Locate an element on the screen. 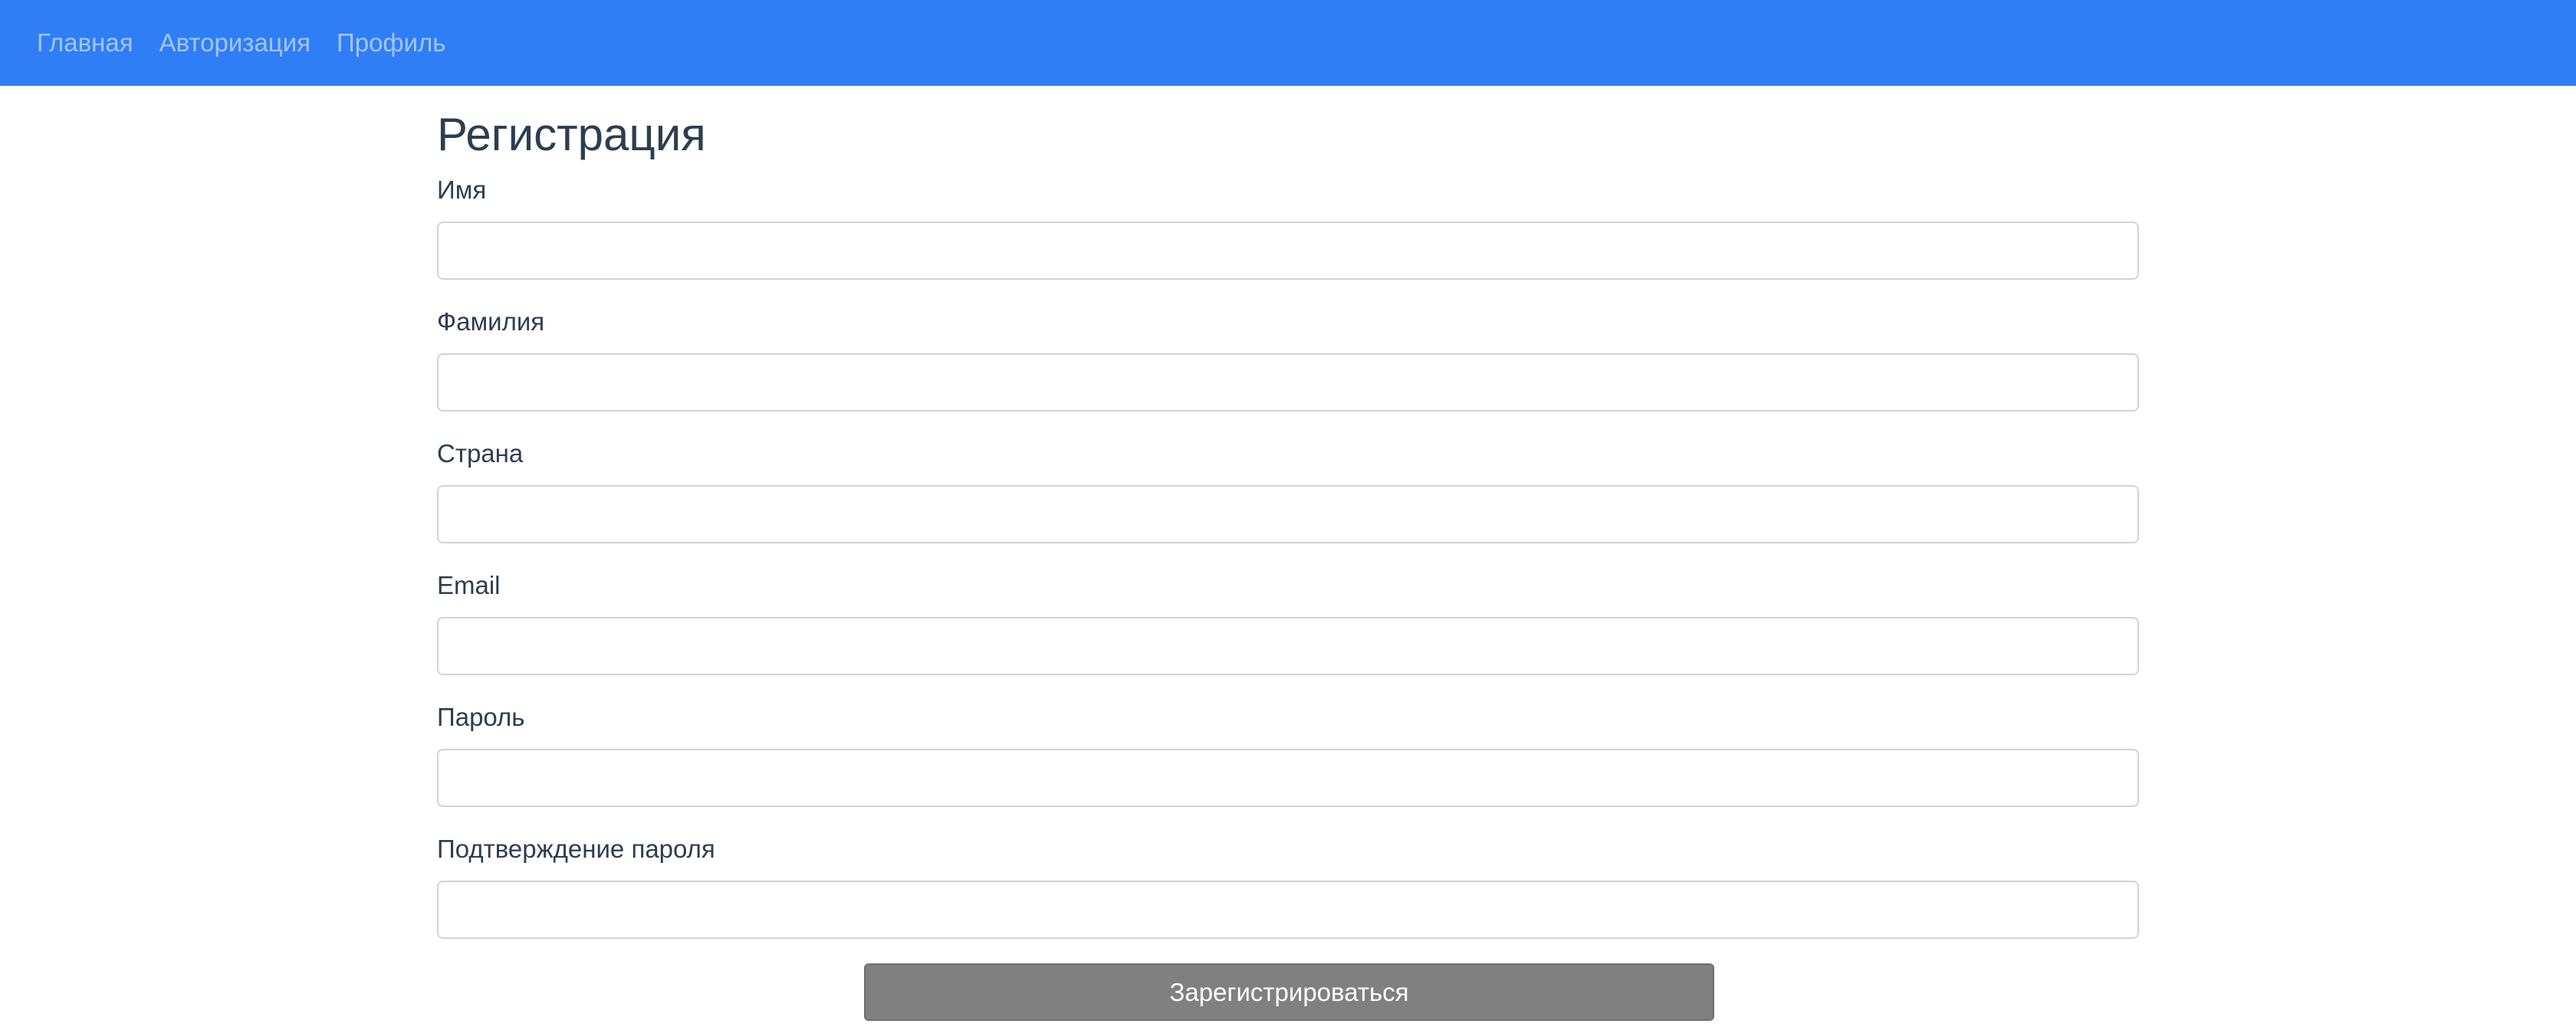  page-title: Регистрация is located at coordinates (571, 134).